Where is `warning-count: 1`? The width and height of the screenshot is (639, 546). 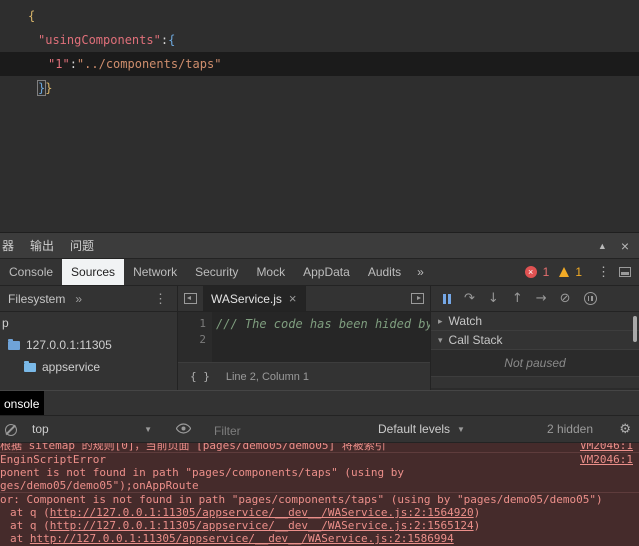 warning-count: 1 is located at coordinates (578, 272).